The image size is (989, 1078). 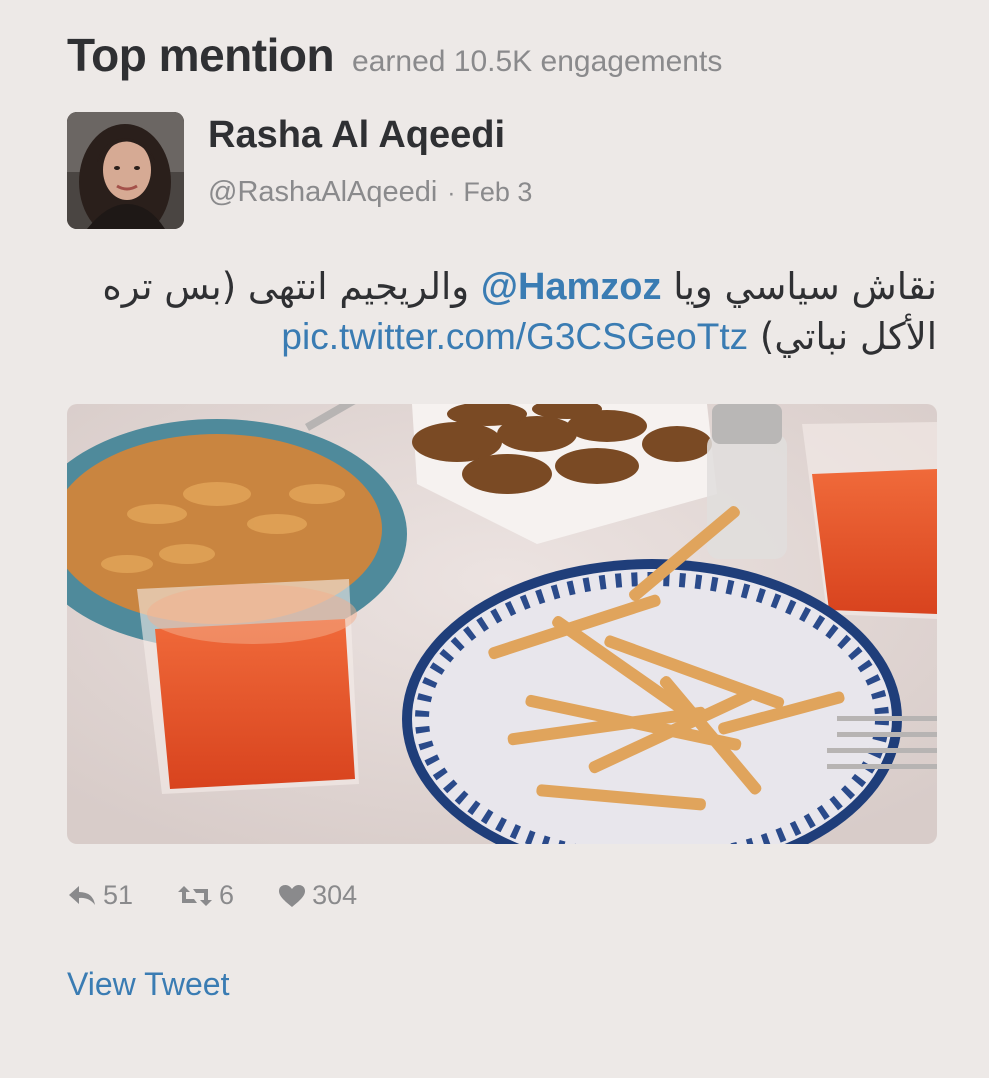 What do you see at coordinates (100, 895) in the screenshot?
I see `reply-button: 51` at bounding box center [100, 895].